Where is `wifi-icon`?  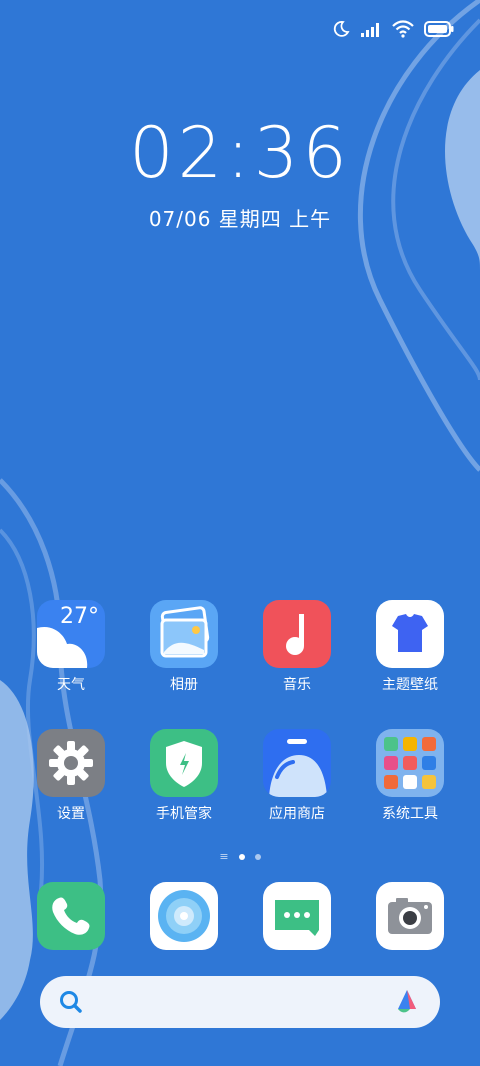 wifi-icon is located at coordinates (403, 29).